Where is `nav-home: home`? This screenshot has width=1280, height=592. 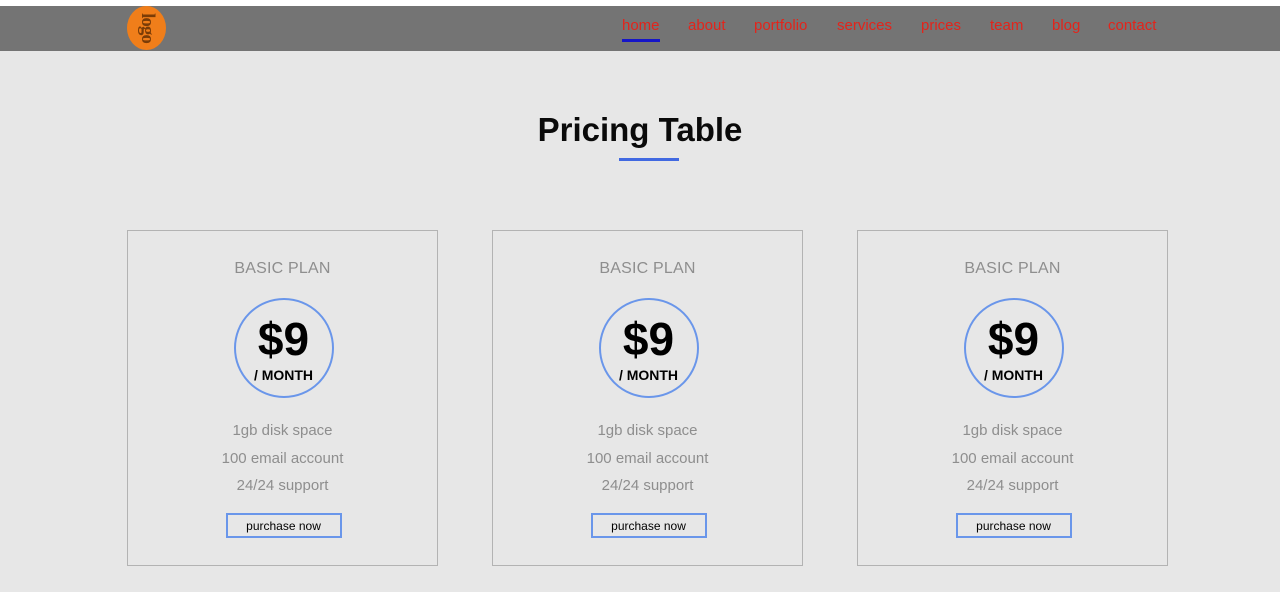
nav-home: home is located at coordinates (641, 29).